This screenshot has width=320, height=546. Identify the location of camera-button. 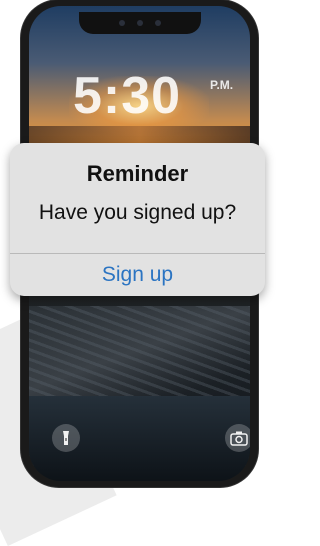
(237, 438).